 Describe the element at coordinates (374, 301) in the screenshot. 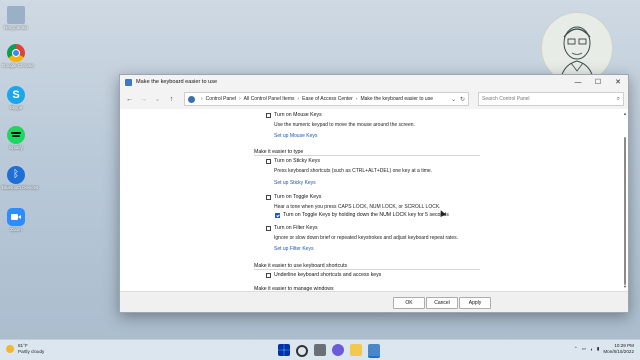

I see `dialog-footer: OK Cancel Apply` at that location.